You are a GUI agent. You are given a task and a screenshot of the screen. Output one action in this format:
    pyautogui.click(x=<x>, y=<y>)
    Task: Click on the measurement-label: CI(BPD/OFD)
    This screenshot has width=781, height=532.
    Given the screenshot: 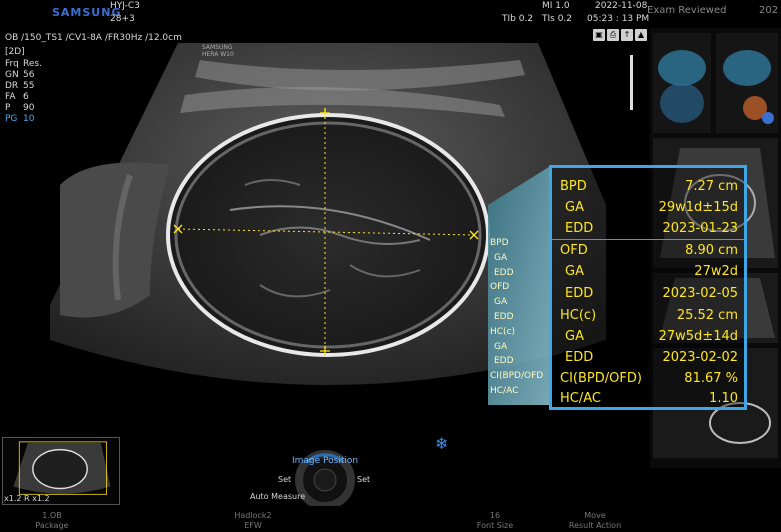 What is the action you would take?
    pyautogui.click(x=601, y=378)
    